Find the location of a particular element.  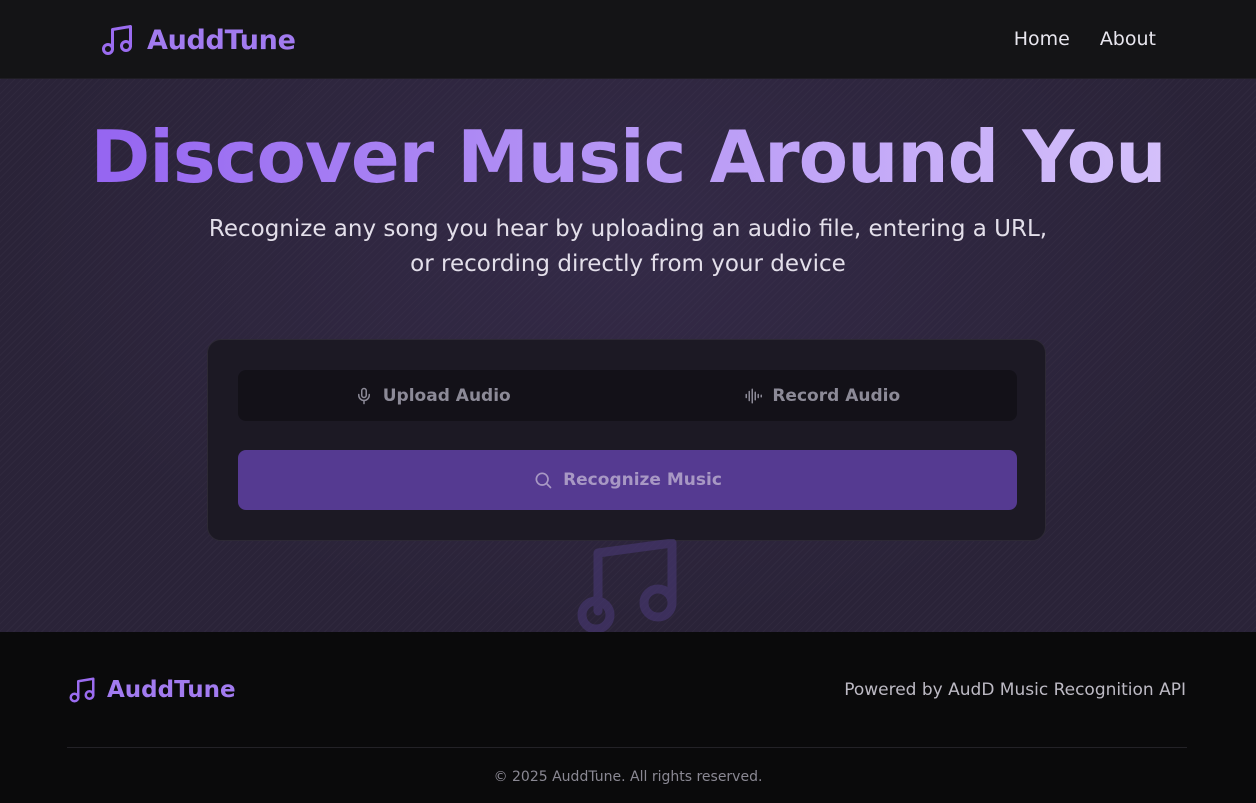

footer-brand: AuddTune is located at coordinates (151, 690).